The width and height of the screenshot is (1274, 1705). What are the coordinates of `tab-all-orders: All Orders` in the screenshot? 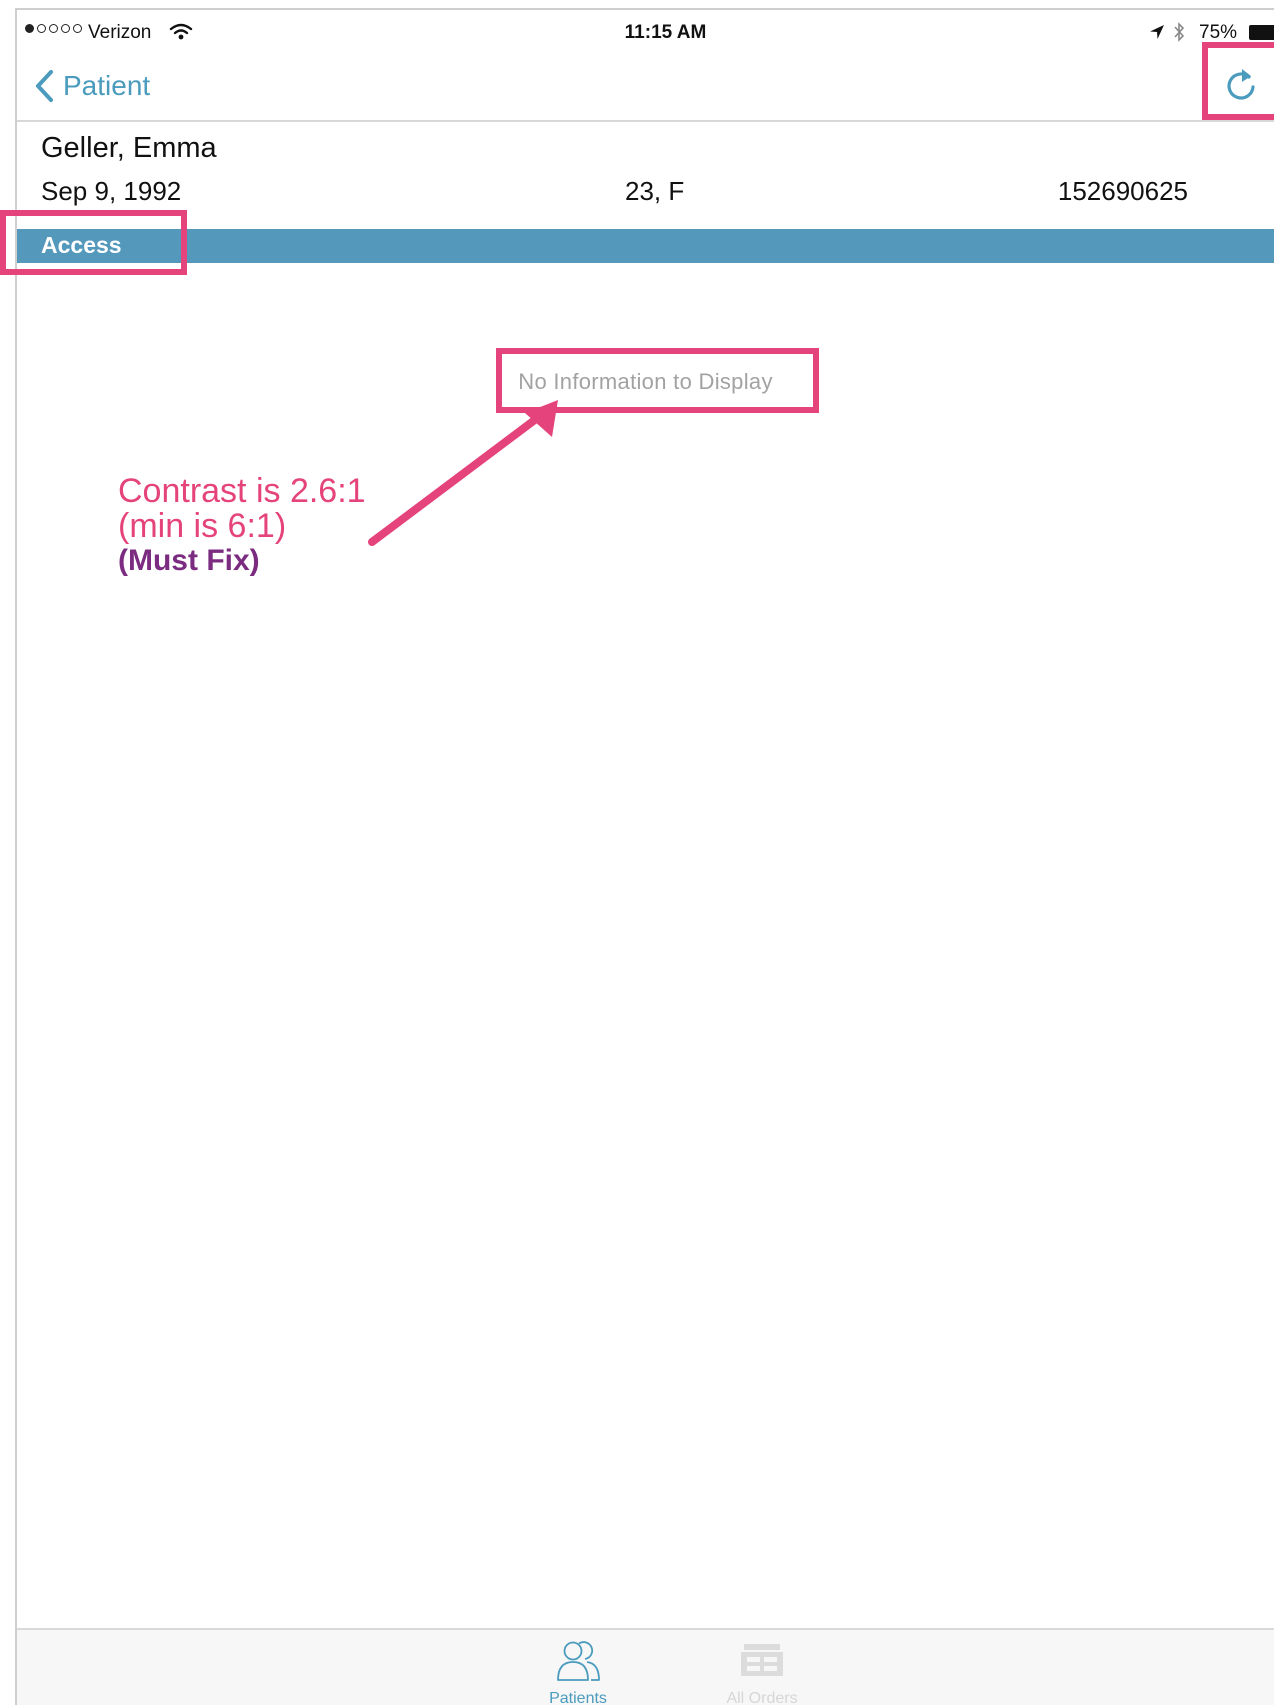 It's located at (762, 1671).